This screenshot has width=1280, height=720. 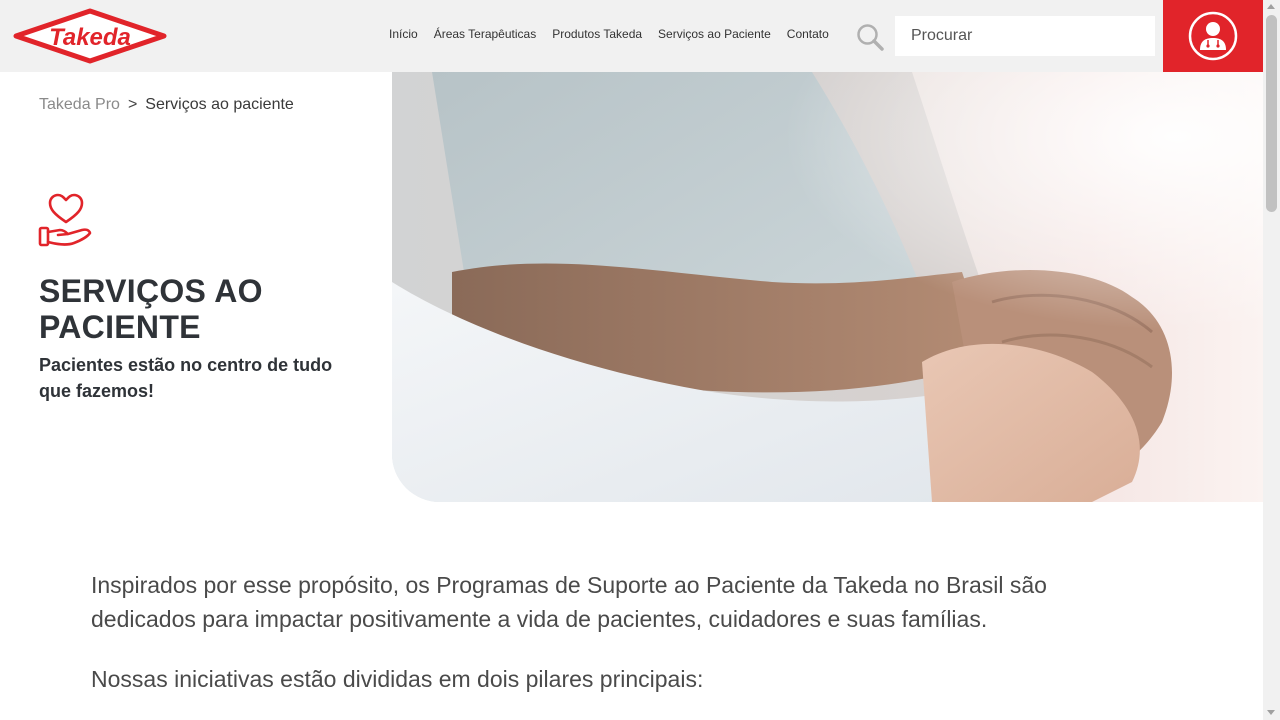 I want to click on scroll-thumb, so click(x=1271, y=113).